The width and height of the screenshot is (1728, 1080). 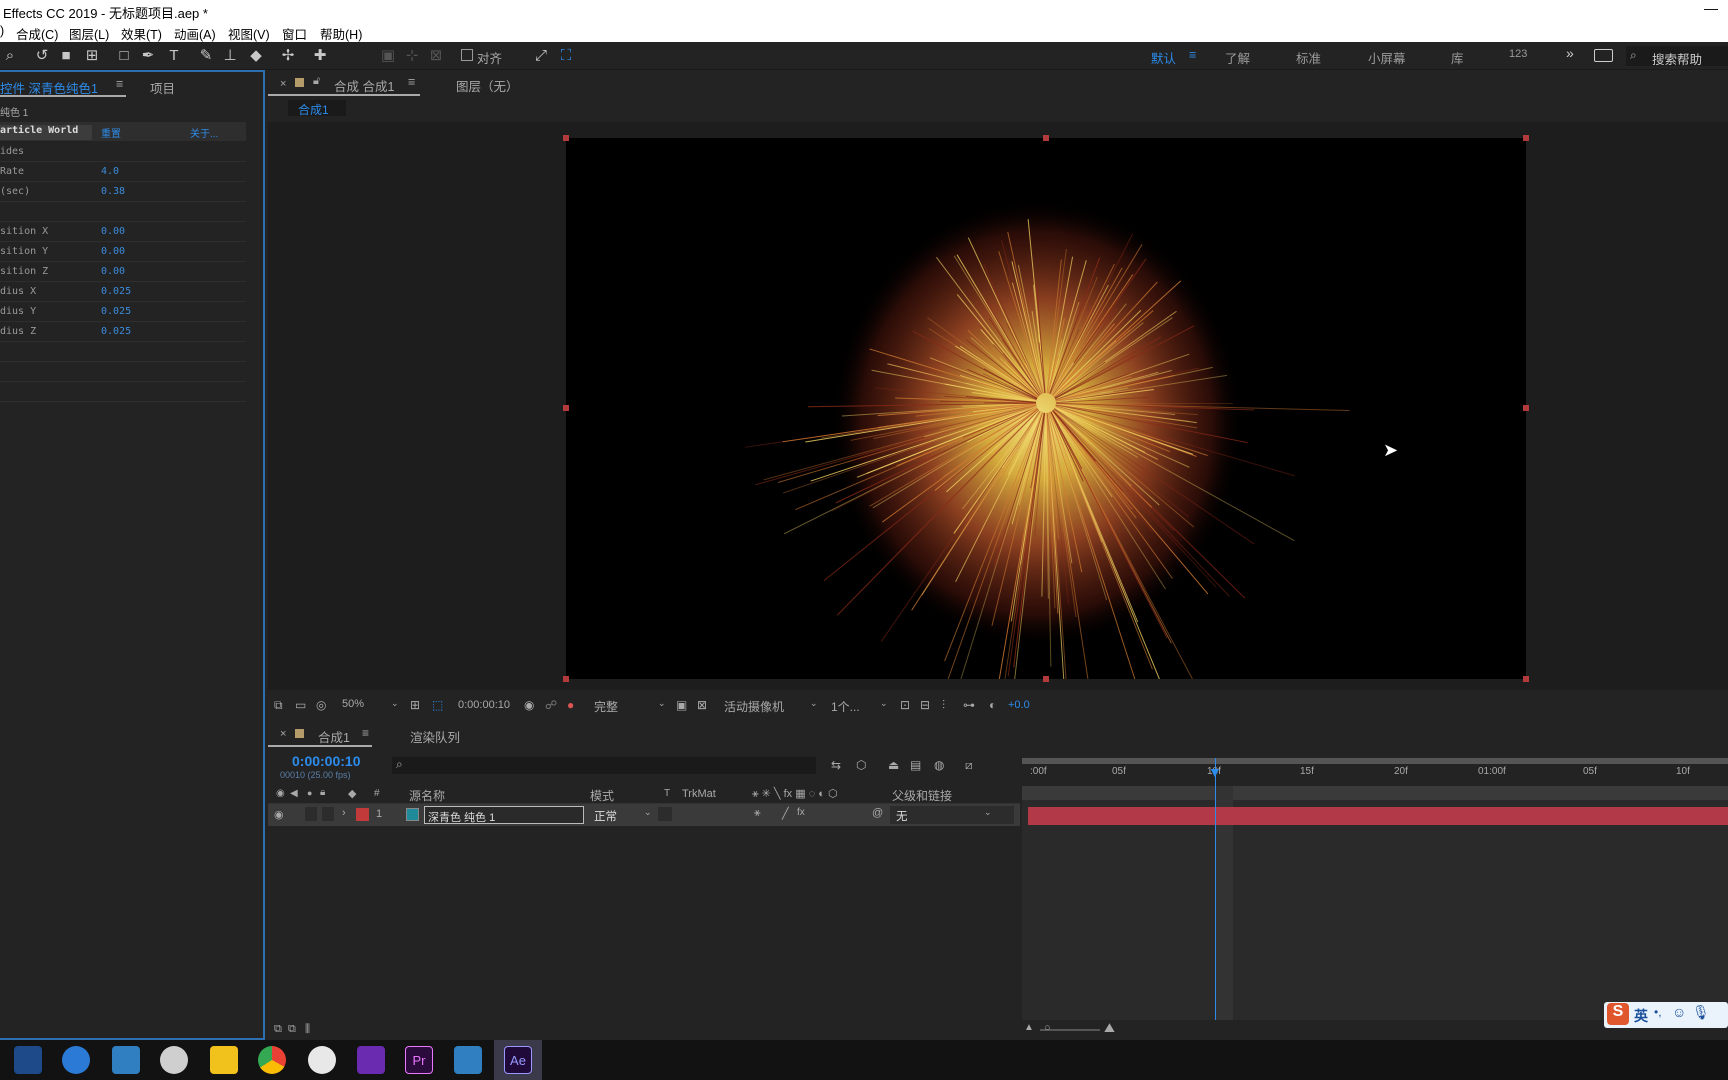 I want to click on axis-local-icon: ▣, so click(x=388, y=56).